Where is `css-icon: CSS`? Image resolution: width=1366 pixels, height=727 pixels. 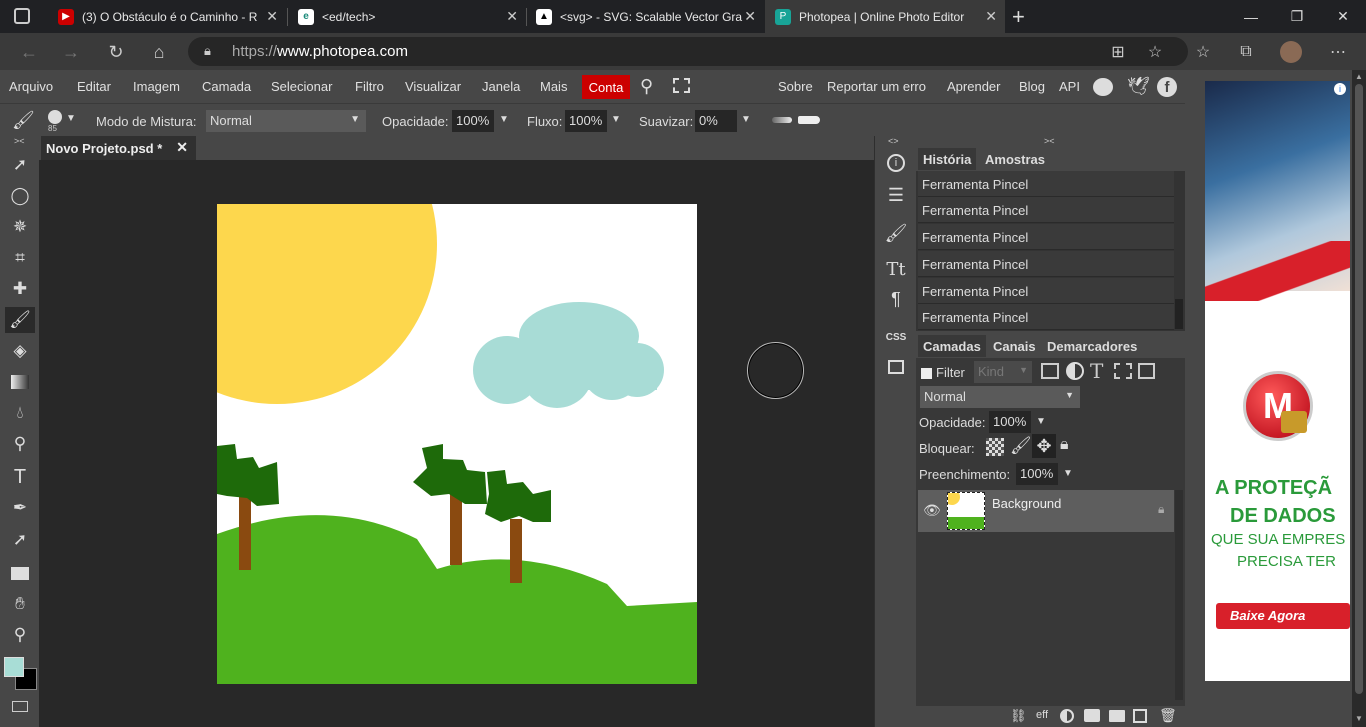 css-icon: CSS is located at coordinates (896, 337).